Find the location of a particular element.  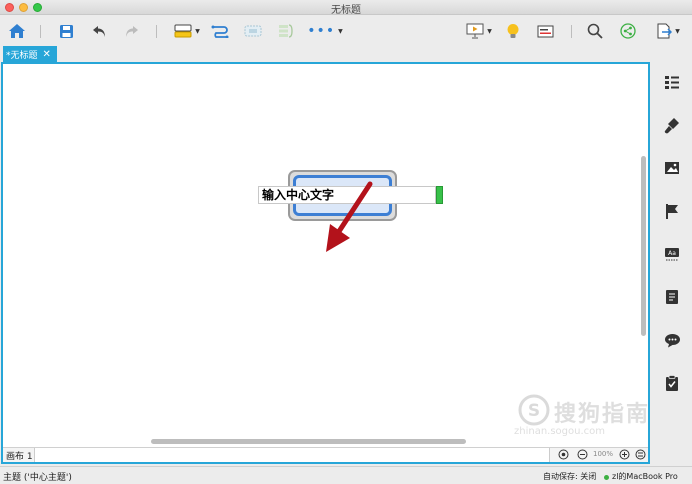

notes-icon is located at coordinates (672, 297).